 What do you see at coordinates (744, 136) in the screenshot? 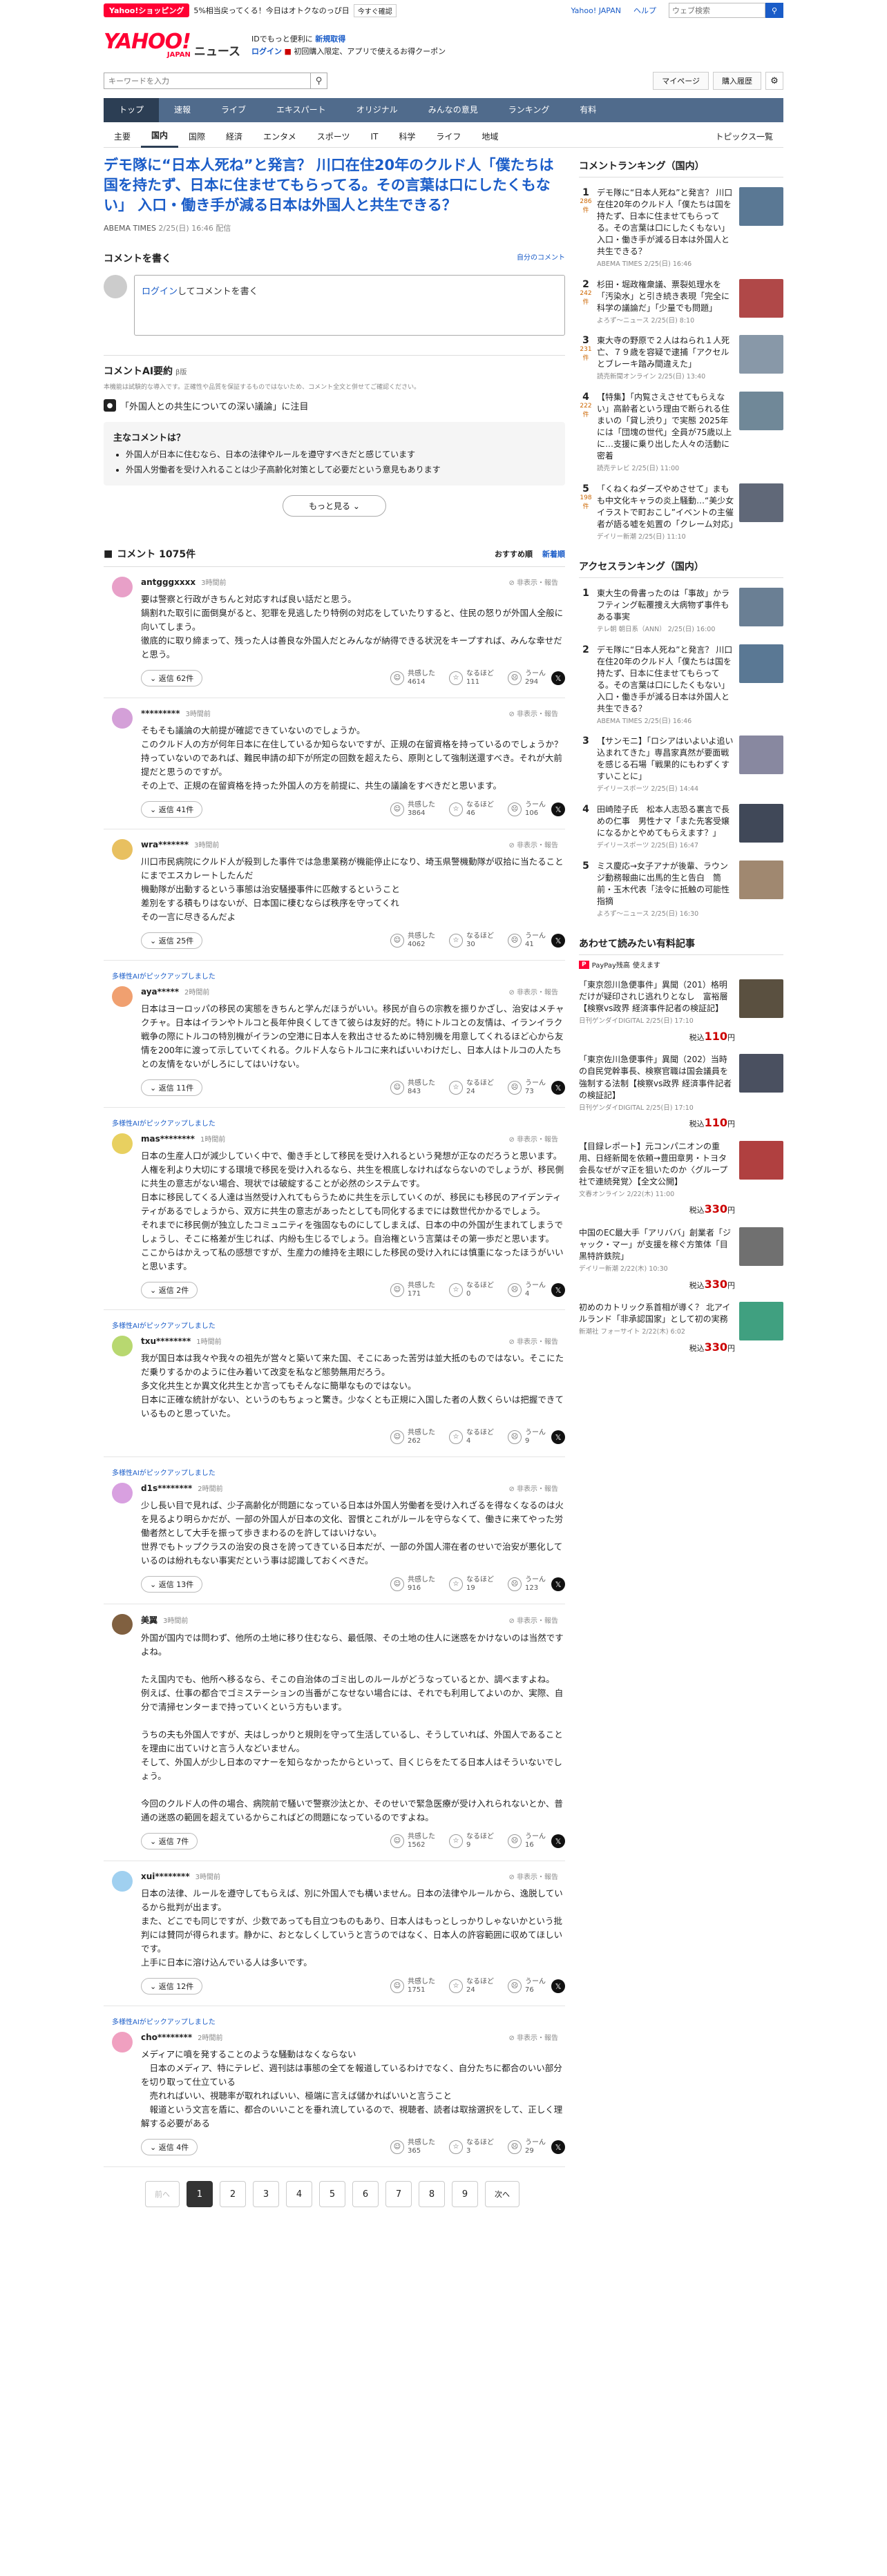
I see `topics-list-link: トピックス一覧` at bounding box center [744, 136].